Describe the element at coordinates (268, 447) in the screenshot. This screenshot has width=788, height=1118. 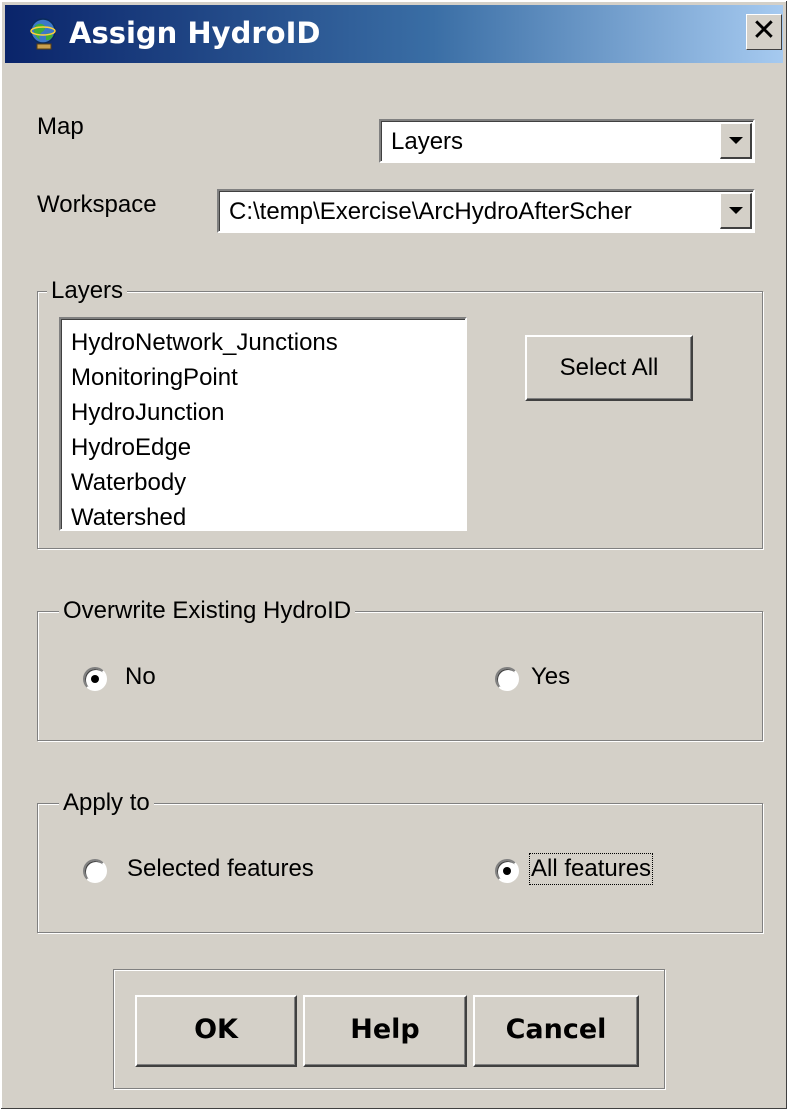
I see `list-item: HydroEdge` at that location.